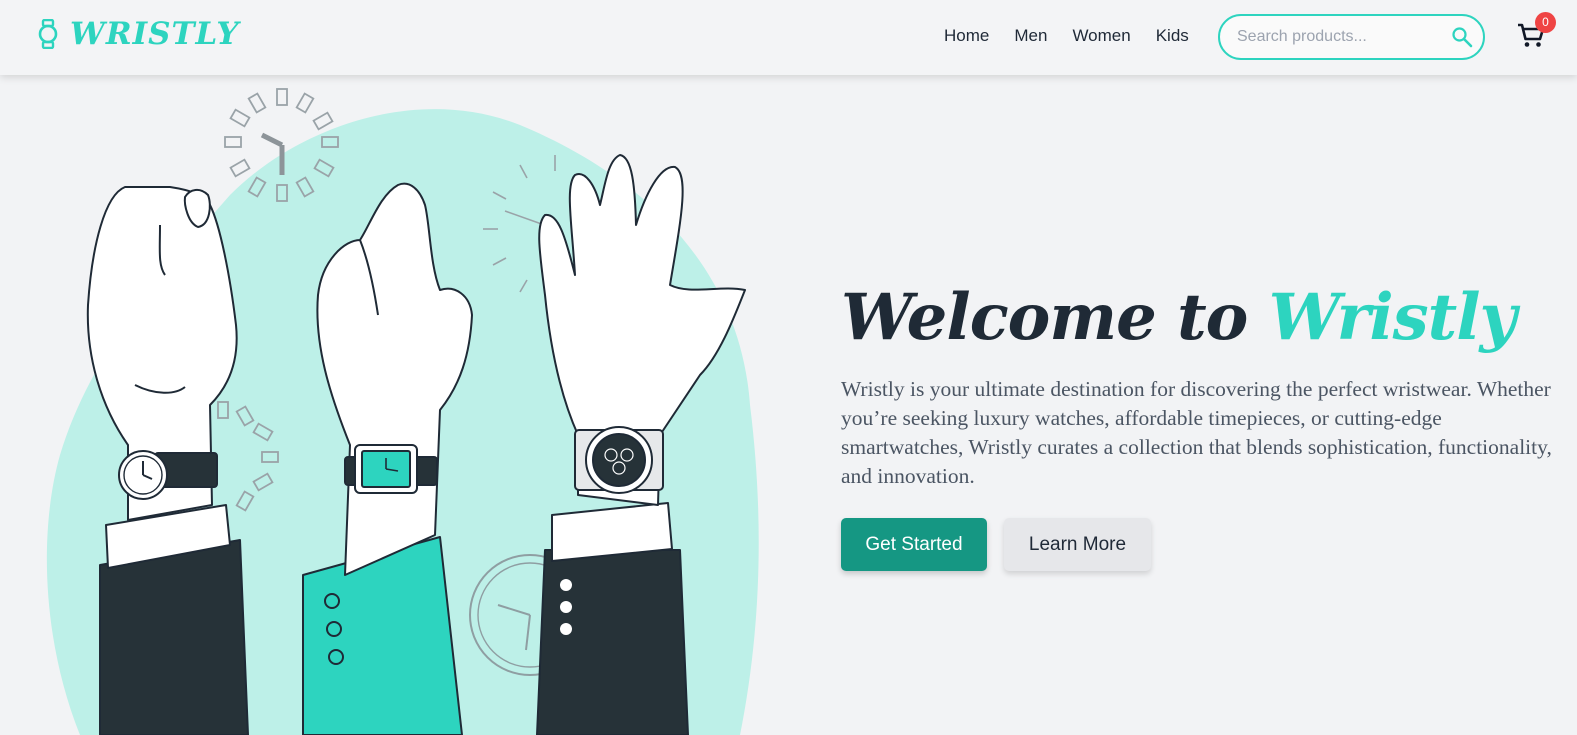  Describe the element at coordinates (1545, 22) in the screenshot. I see `cart-count-badge: 0` at that location.